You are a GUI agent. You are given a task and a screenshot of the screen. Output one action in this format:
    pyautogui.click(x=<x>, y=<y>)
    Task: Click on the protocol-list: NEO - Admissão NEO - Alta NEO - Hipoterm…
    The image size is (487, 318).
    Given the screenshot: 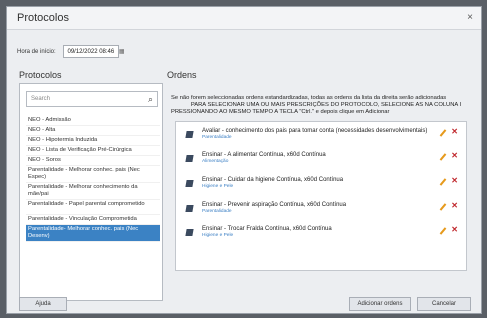 What is the action you would take?
    pyautogui.click(x=93, y=179)
    